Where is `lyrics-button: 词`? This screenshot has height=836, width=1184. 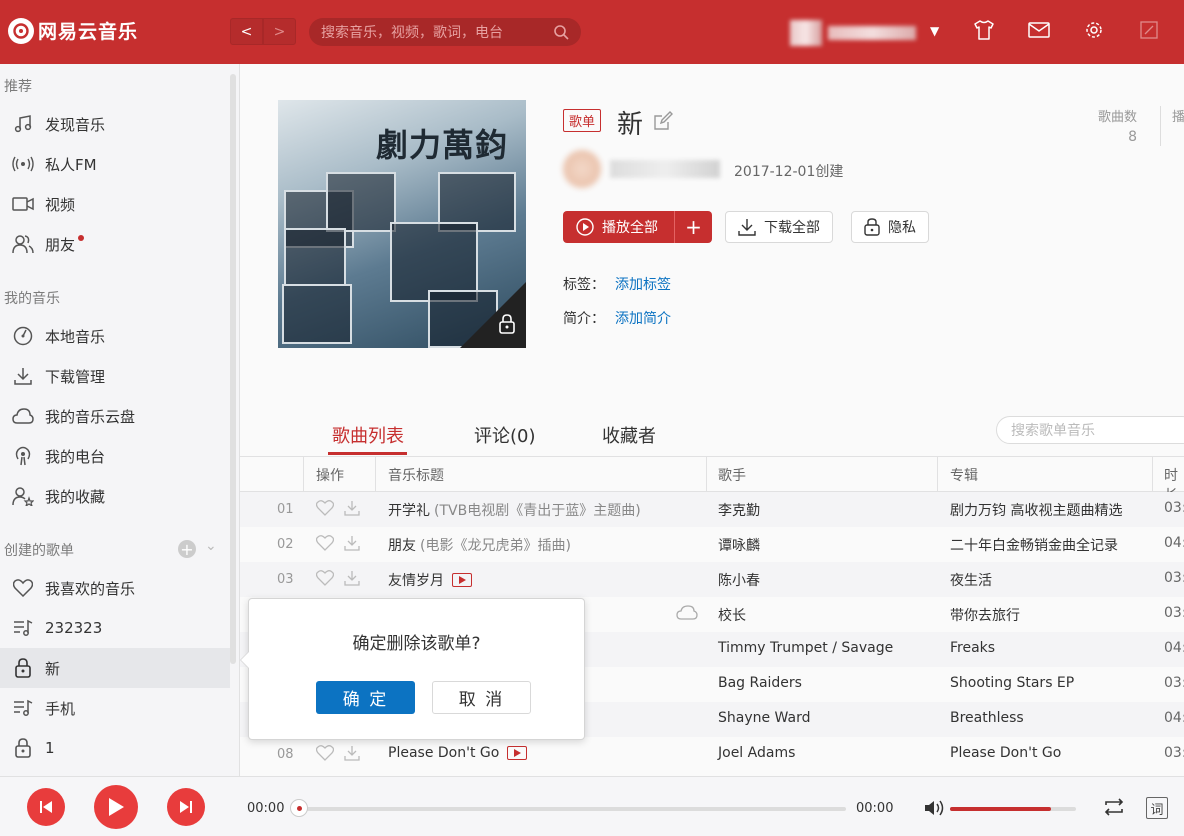 lyrics-button: 词 is located at coordinates (1157, 808).